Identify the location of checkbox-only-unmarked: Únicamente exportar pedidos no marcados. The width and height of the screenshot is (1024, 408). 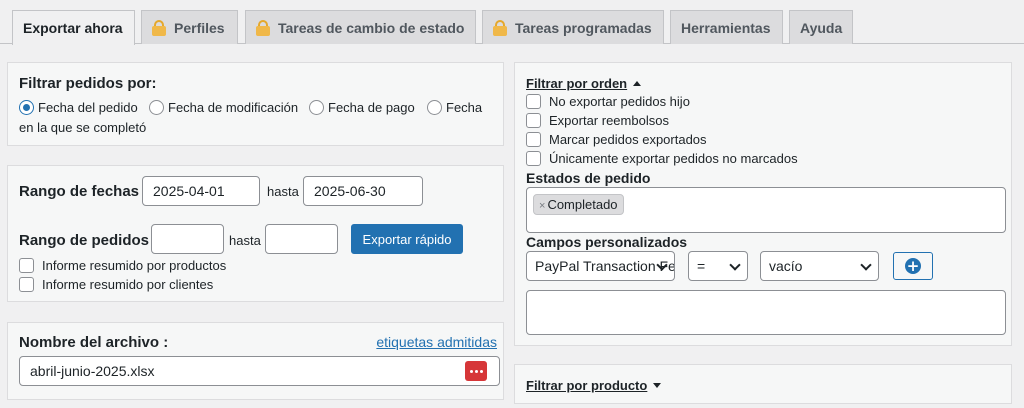
(662, 158).